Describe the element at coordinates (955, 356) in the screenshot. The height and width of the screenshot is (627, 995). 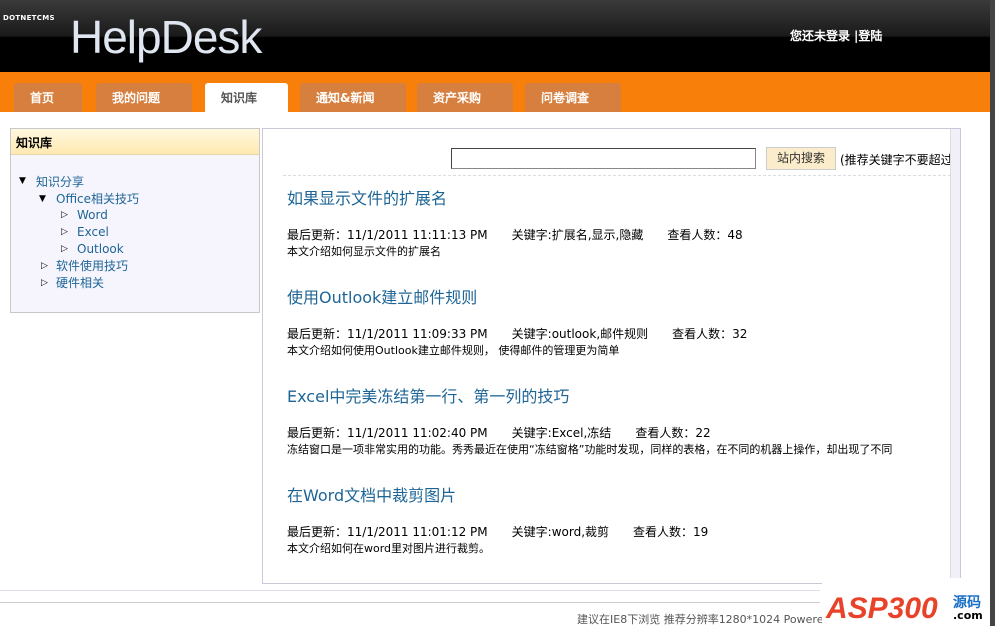
I see `scrollbar` at that location.